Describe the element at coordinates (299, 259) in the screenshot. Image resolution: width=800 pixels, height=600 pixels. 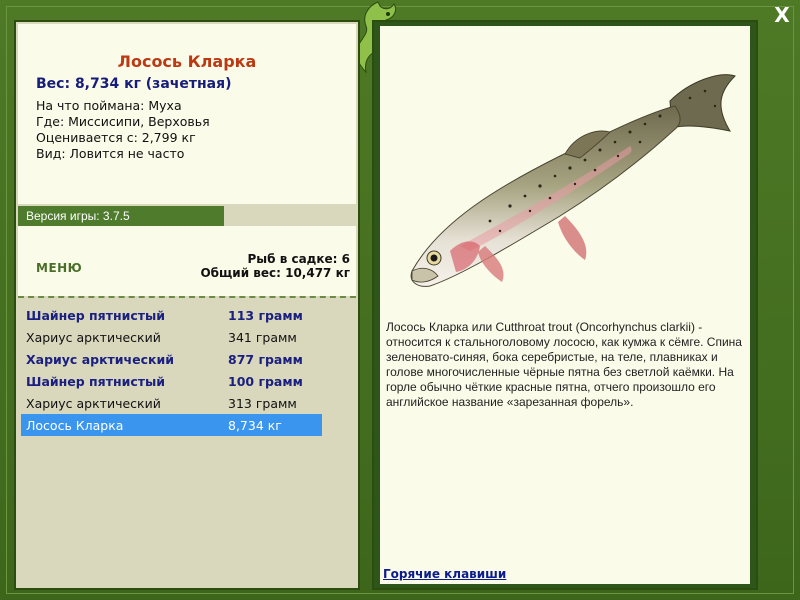
I see `fish-count: Рыб в садке: 6` at that location.